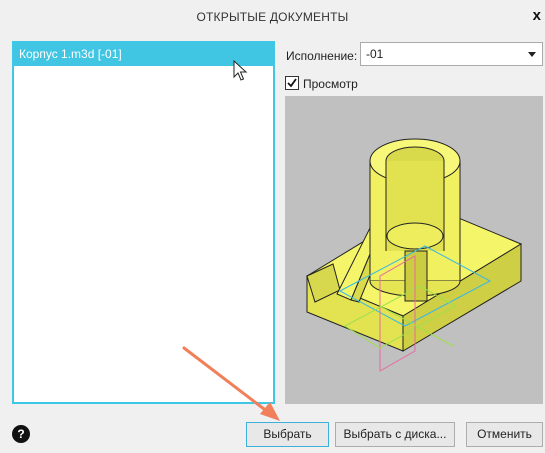  Describe the element at coordinates (537, 15) in the screenshot. I see `close-icon: x` at that location.